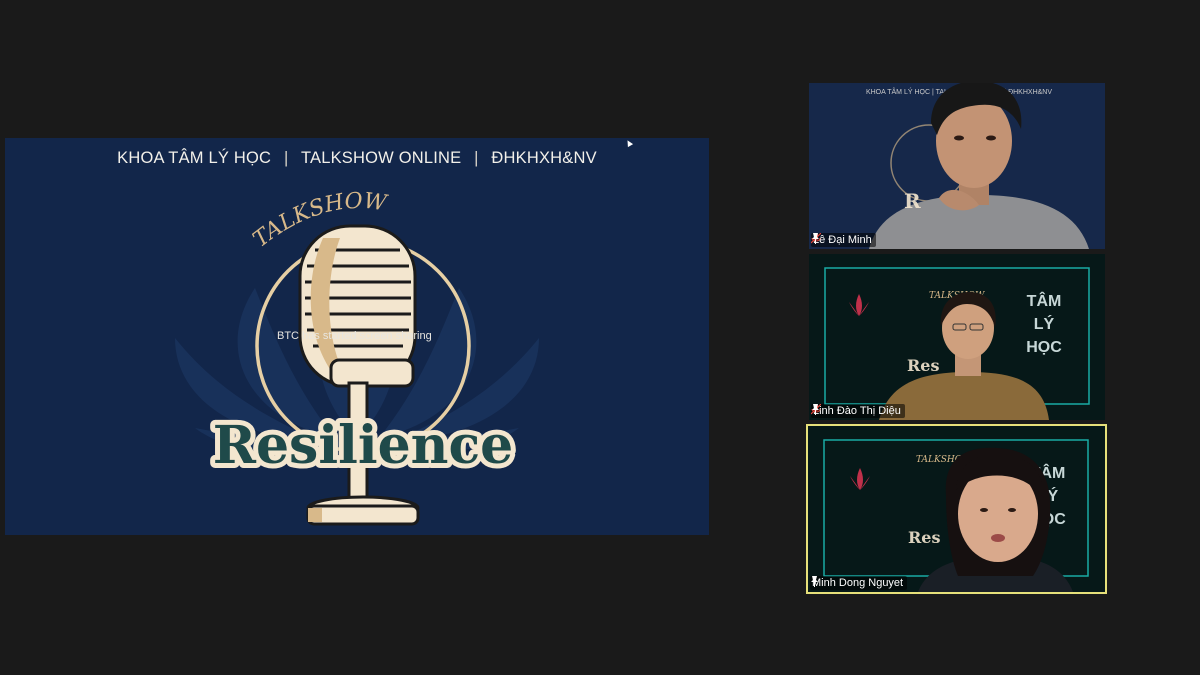  I want to click on participant-tile-3-active-speaker: TALKSHOW TÂM LÝ HỌC Res Minh Dong Nguyet, so click(956, 509).